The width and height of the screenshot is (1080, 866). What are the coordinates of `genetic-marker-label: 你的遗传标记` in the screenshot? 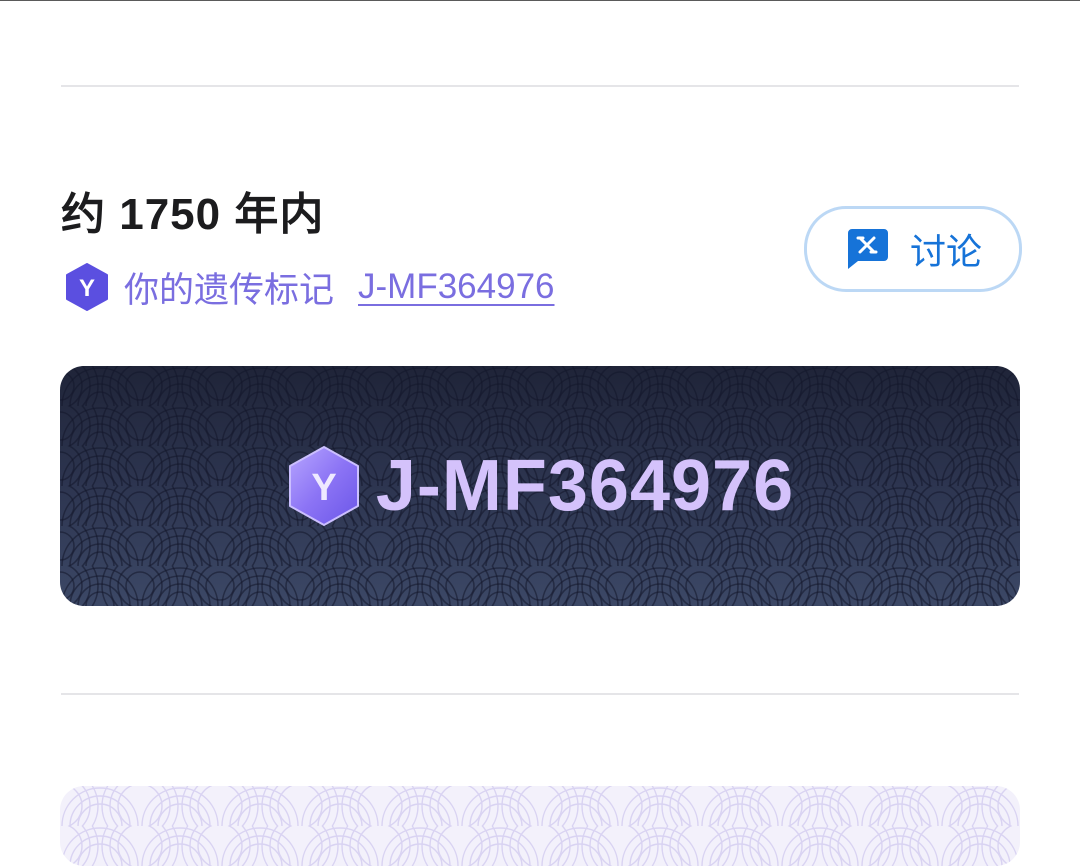 It's located at (229, 290).